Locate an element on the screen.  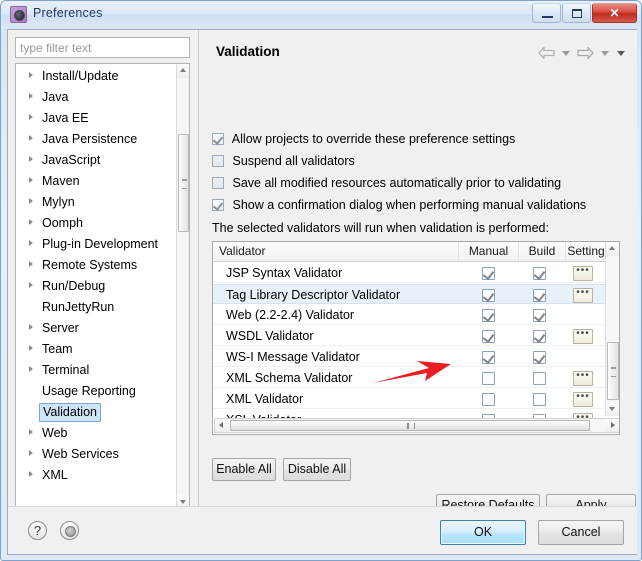
close-button: ✕ is located at coordinates (614, 13).